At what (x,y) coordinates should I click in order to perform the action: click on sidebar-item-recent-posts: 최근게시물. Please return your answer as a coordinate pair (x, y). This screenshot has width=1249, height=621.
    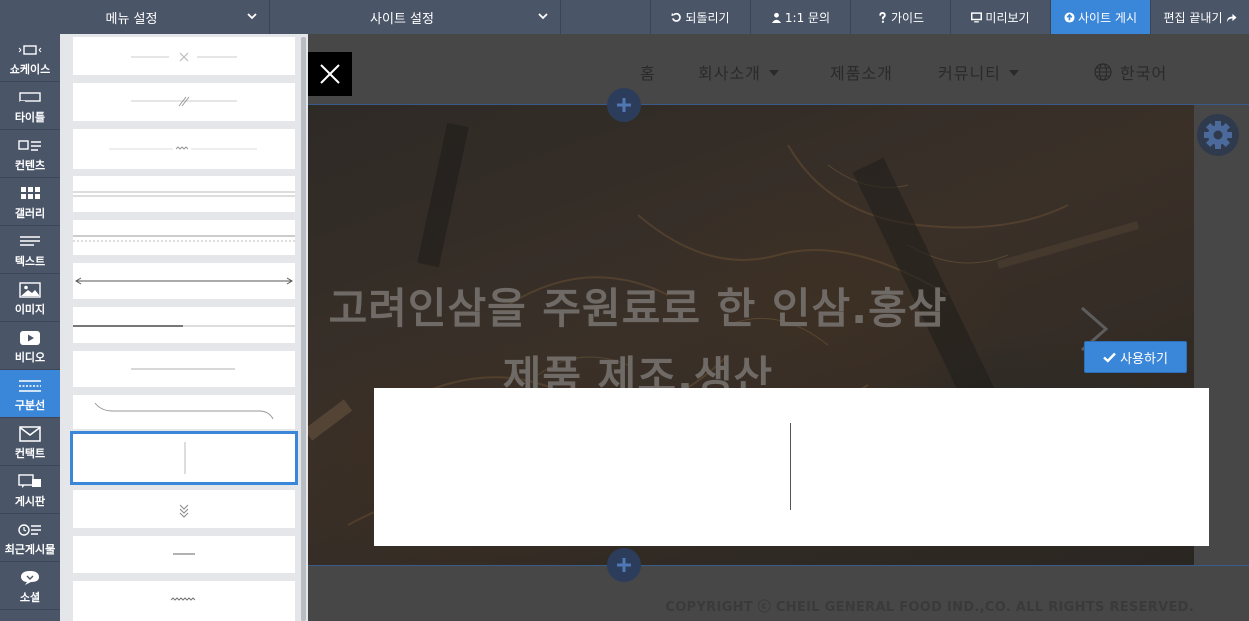
    Looking at the image, I should click on (30, 538).